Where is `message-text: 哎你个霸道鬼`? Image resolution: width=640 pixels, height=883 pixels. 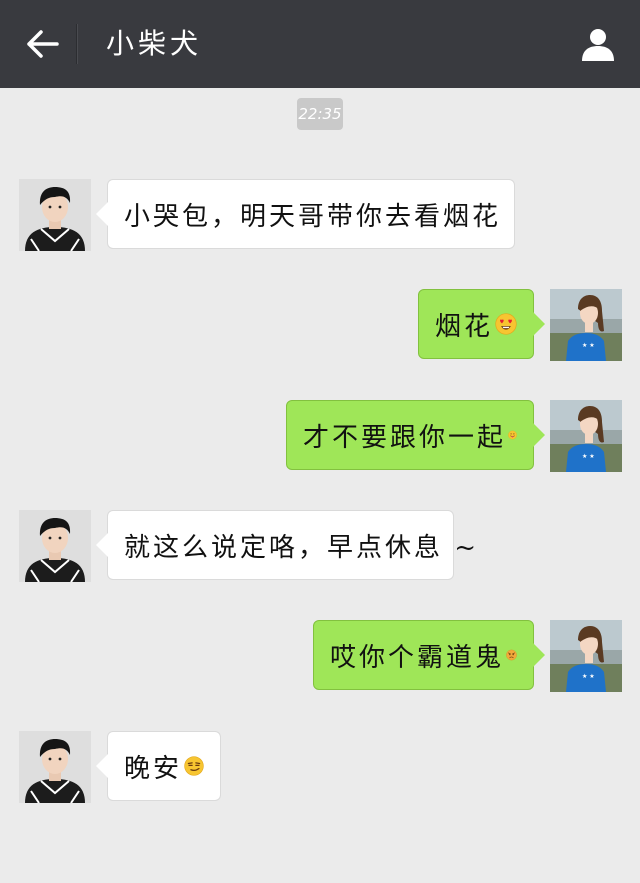
message-text: 哎你个霸道鬼 is located at coordinates (417, 657).